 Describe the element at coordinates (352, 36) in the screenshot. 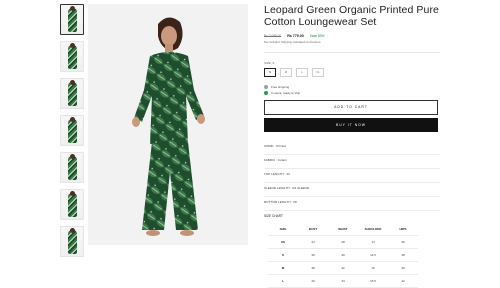

I see `price-row: Rs 2,099.00 Rs 779.00 Save 63%` at that location.